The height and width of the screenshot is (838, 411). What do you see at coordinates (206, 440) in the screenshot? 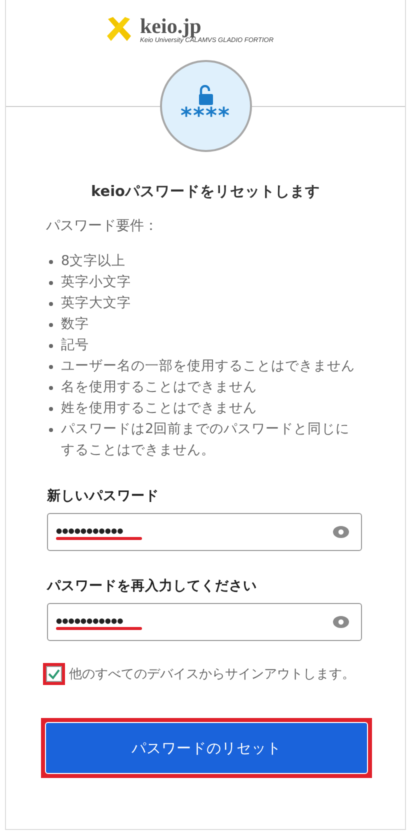
I see `requirement-text: パスワードは2回前までのパスワードと同じにすることはできません。` at bounding box center [206, 440].